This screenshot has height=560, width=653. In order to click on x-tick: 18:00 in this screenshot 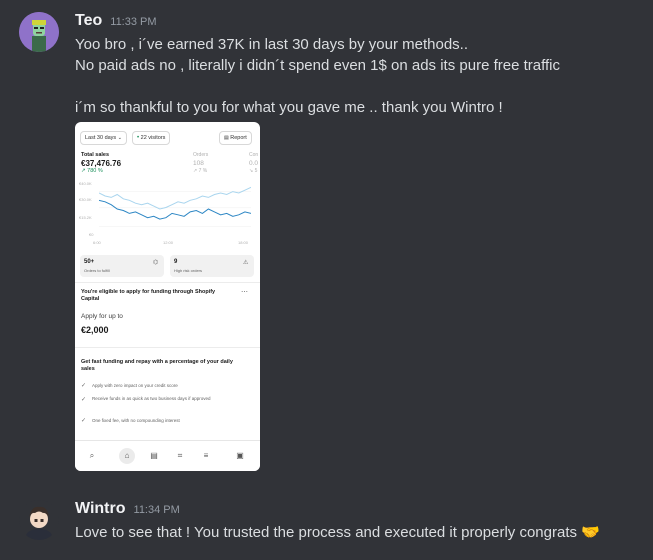, I will do `click(243, 242)`.